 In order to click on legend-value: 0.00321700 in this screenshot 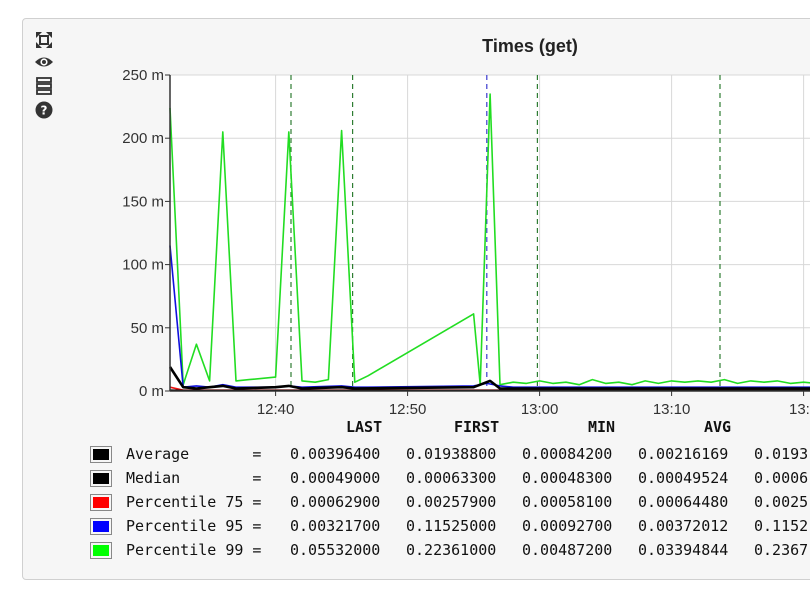, I will do `click(335, 526)`.